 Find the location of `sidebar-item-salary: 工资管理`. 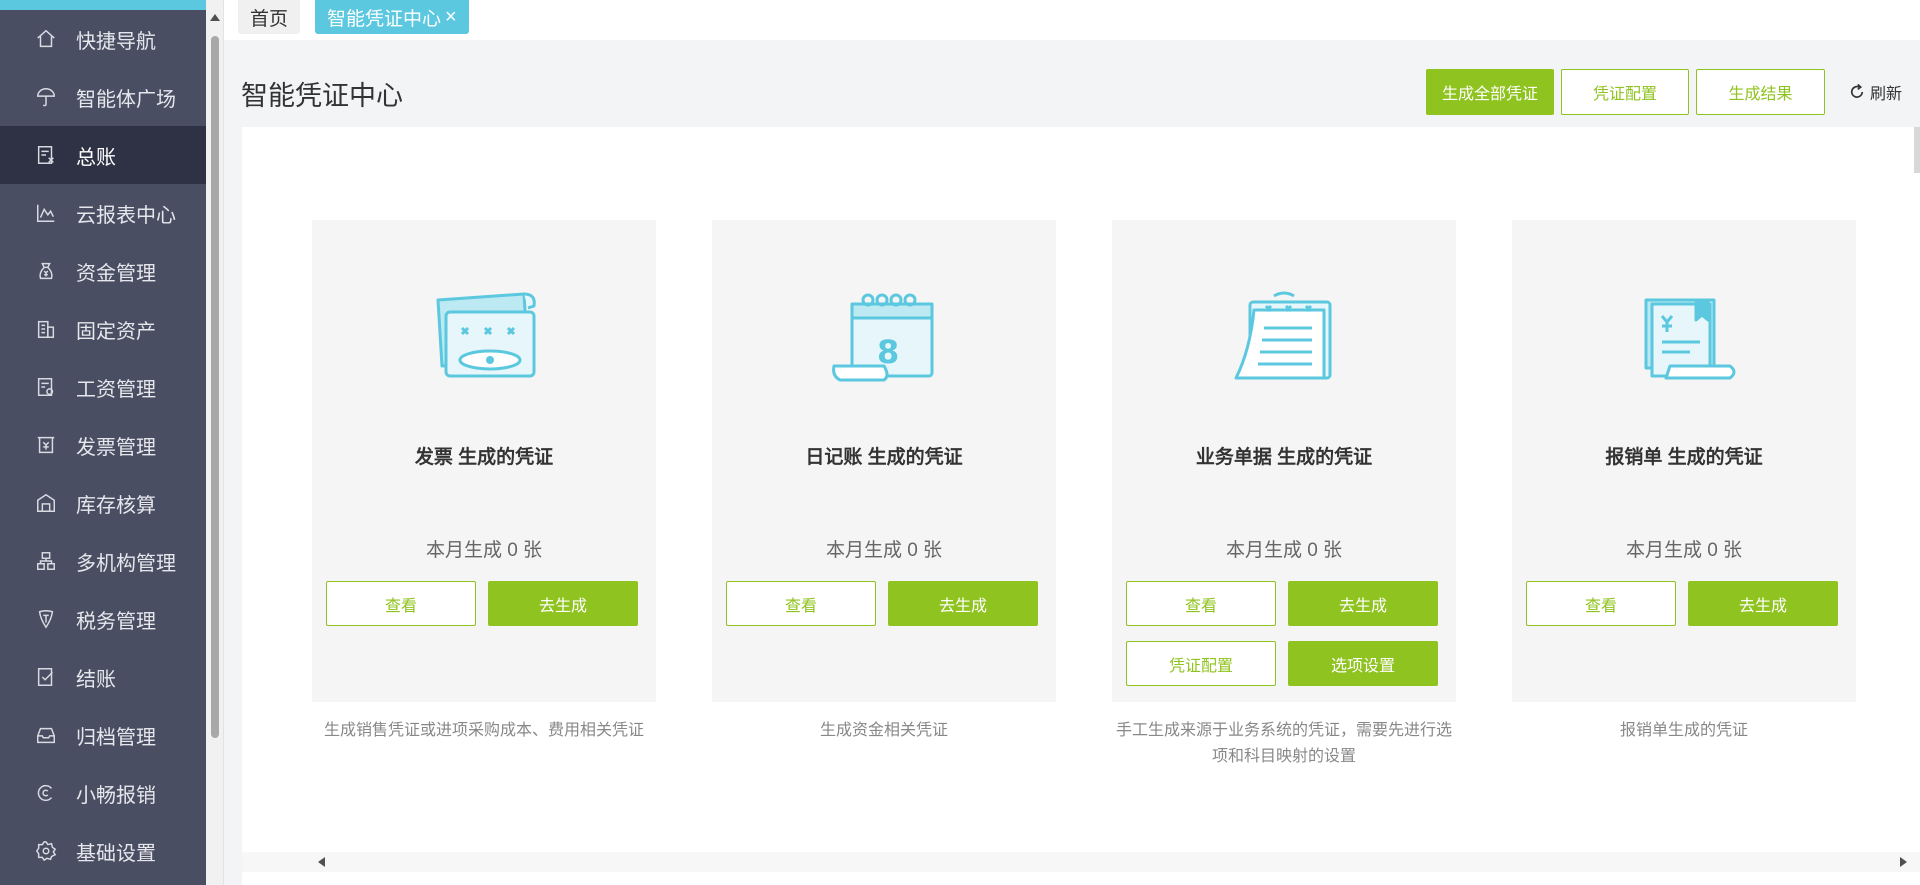

sidebar-item-salary: 工资管理 is located at coordinates (103, 387).